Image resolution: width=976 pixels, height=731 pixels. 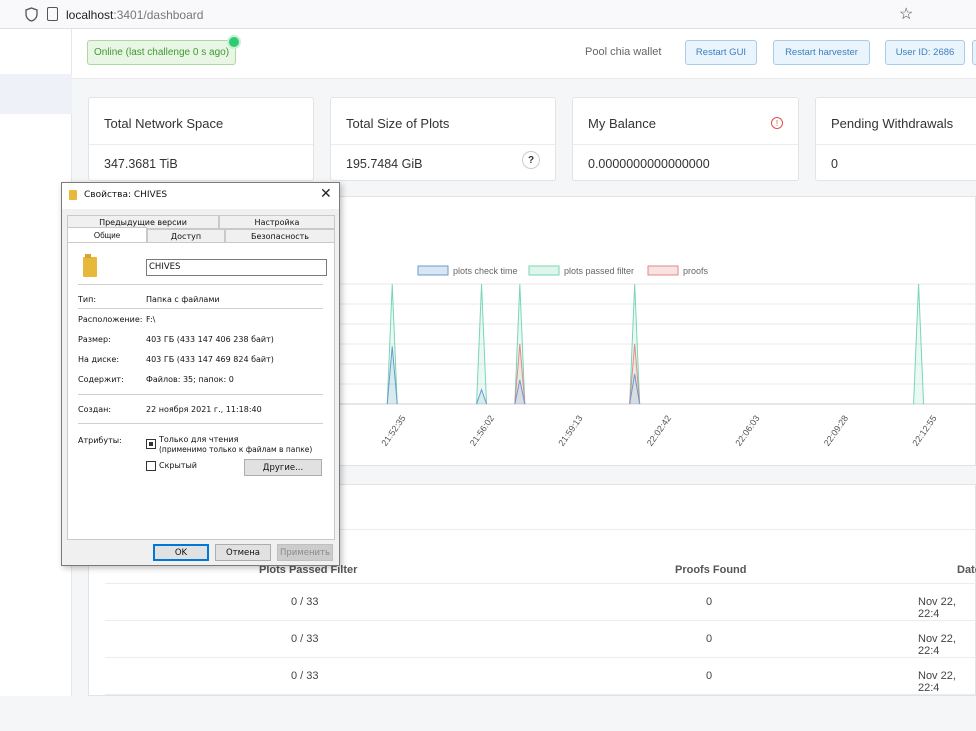 I want to click on shield-icon, so click(x=31, y=14).